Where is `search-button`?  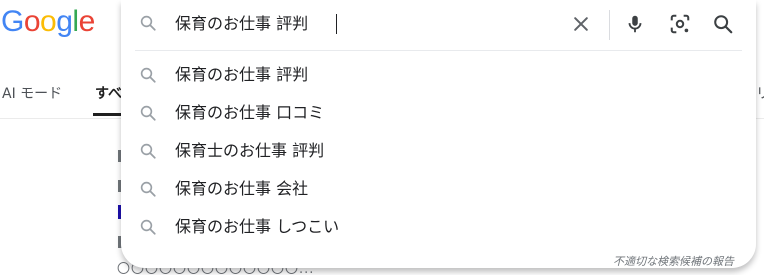 search-button is located at coordinates (723, 24).